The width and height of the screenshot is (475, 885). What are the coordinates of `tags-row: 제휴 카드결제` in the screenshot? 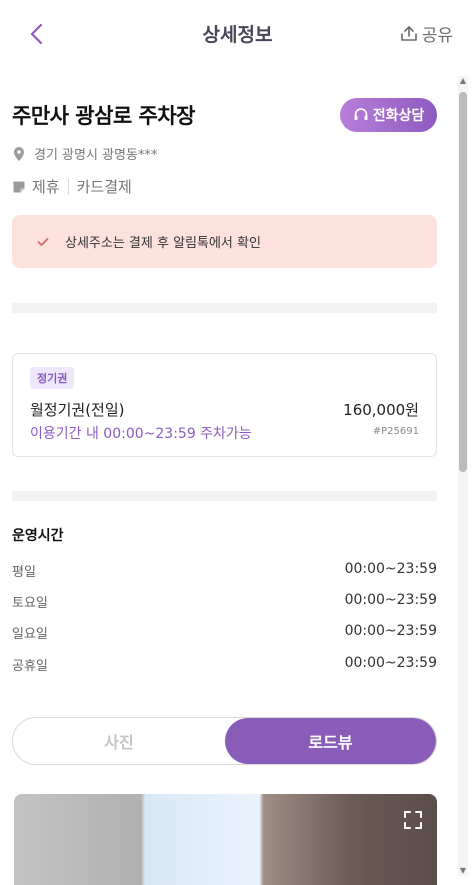 It's located at (72, 186).